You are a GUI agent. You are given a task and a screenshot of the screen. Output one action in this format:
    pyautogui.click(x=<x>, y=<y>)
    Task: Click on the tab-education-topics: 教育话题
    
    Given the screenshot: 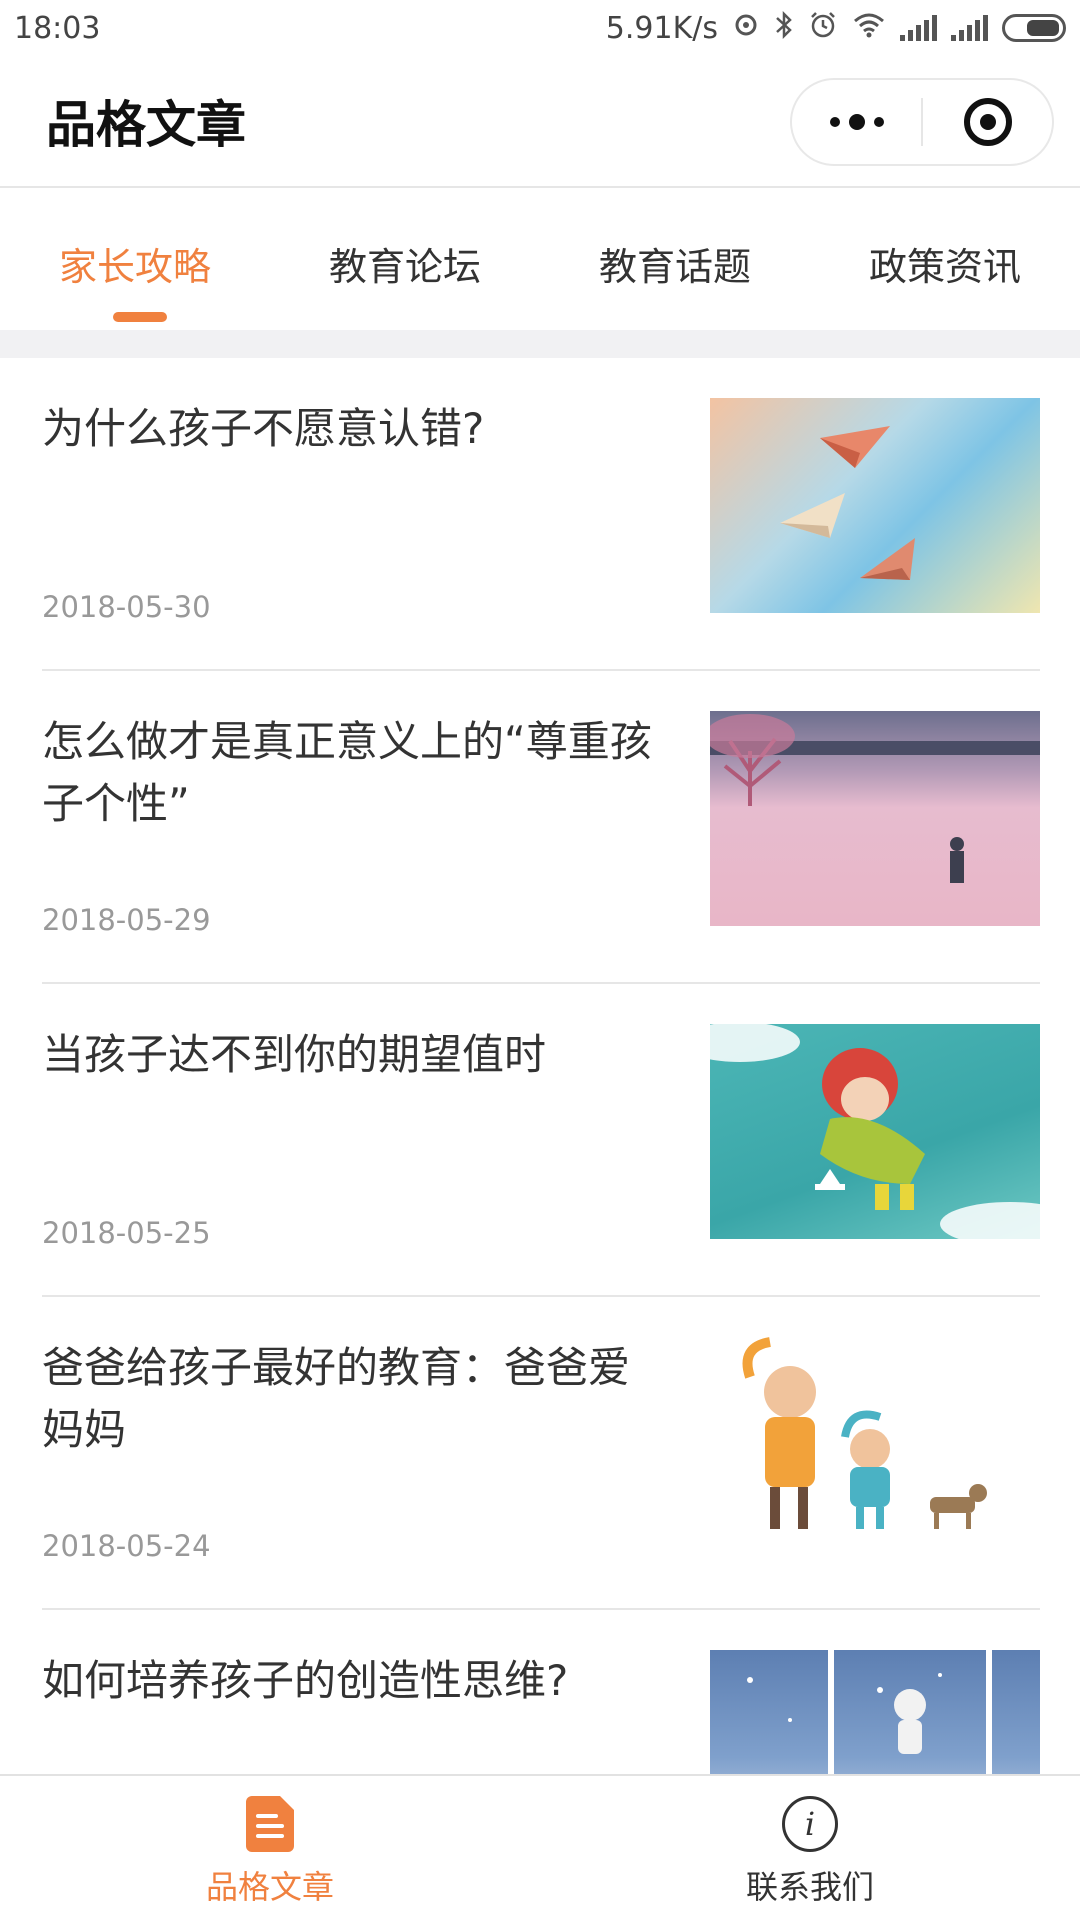 What is the action you would take?
    pyautogui.click(x=675, y=259)
    